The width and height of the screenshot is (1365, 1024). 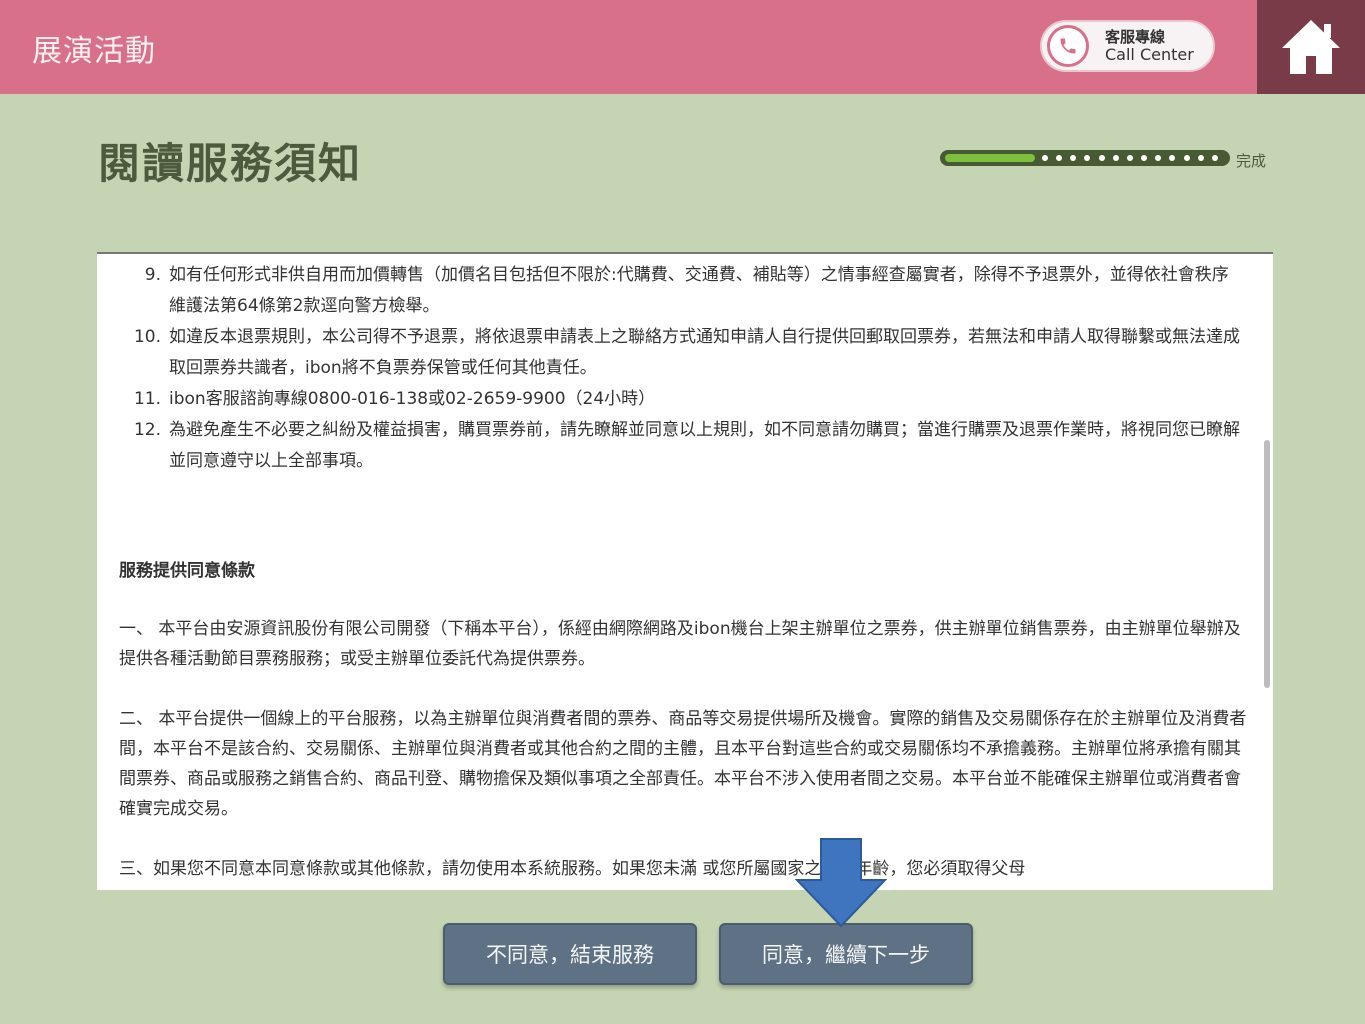 What do you see at coordinates (841, 883) in the screenshot?
I see `arrow-down-icon` at bounding box center [841, 883].